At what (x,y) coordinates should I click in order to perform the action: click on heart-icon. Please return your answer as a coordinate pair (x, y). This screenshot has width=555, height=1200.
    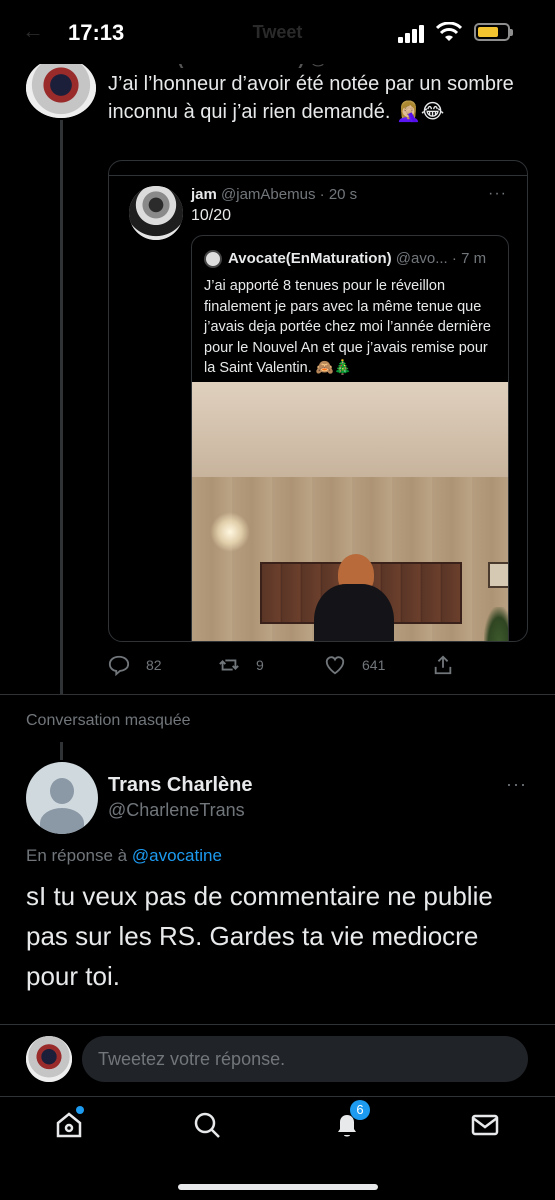
    Looking at the image, I should click on (335, 665).